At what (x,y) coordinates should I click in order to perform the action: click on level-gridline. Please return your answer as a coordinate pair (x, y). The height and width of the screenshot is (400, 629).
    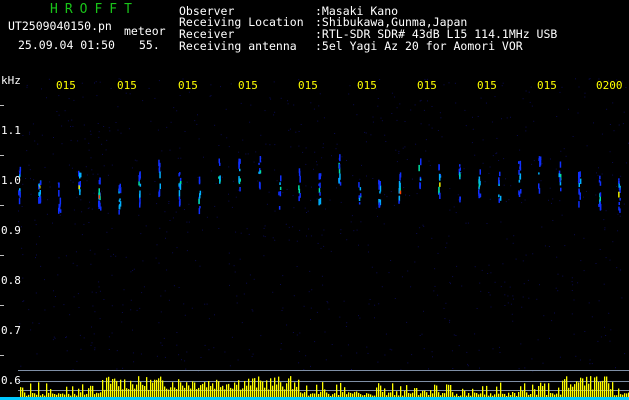
    Looking at the image, I should click on (323, 381).